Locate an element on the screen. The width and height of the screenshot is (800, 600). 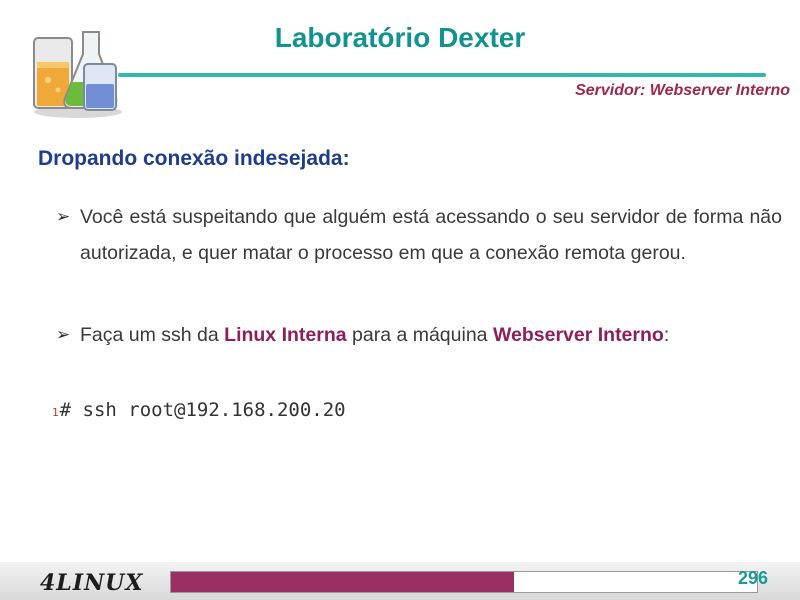
slide-title: Laboratório Dexter is located at coordinates (400, 37).